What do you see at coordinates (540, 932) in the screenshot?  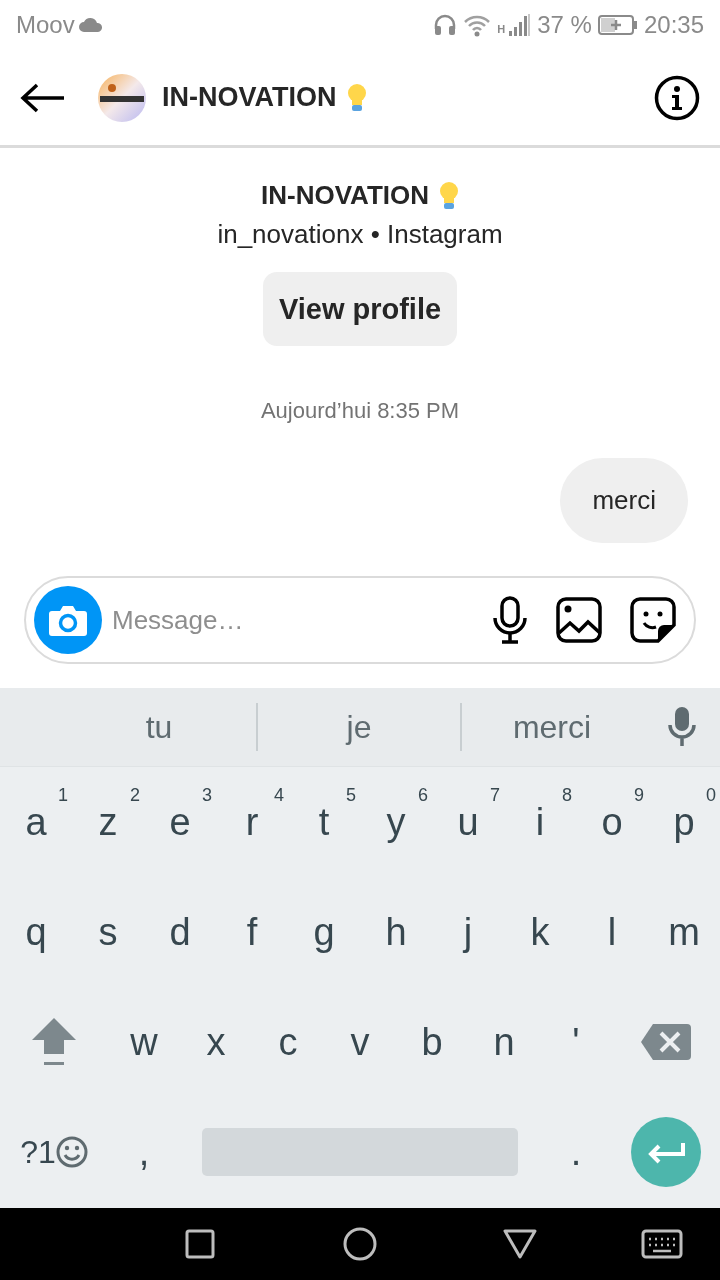 I see `keyboard-key: k` at bounding box center [540, 932].